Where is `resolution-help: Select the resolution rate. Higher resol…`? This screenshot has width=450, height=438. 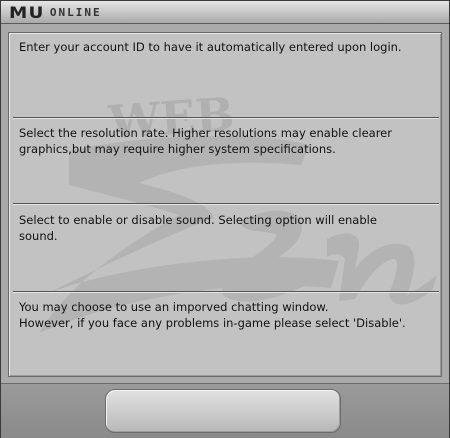 resolution-help: Select the resolution rate. Higher resol… is located at coordinates (225, 138).